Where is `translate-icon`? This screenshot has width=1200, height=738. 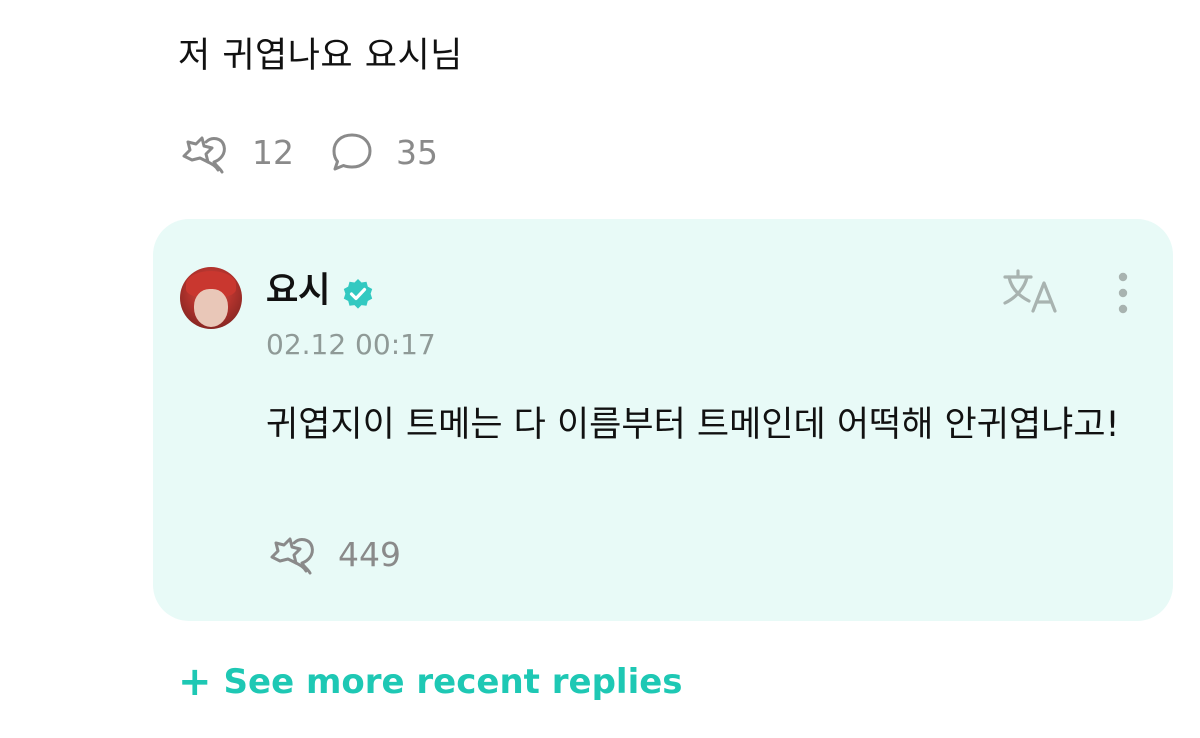
translate-icon is located at coordinates (1031, 292).